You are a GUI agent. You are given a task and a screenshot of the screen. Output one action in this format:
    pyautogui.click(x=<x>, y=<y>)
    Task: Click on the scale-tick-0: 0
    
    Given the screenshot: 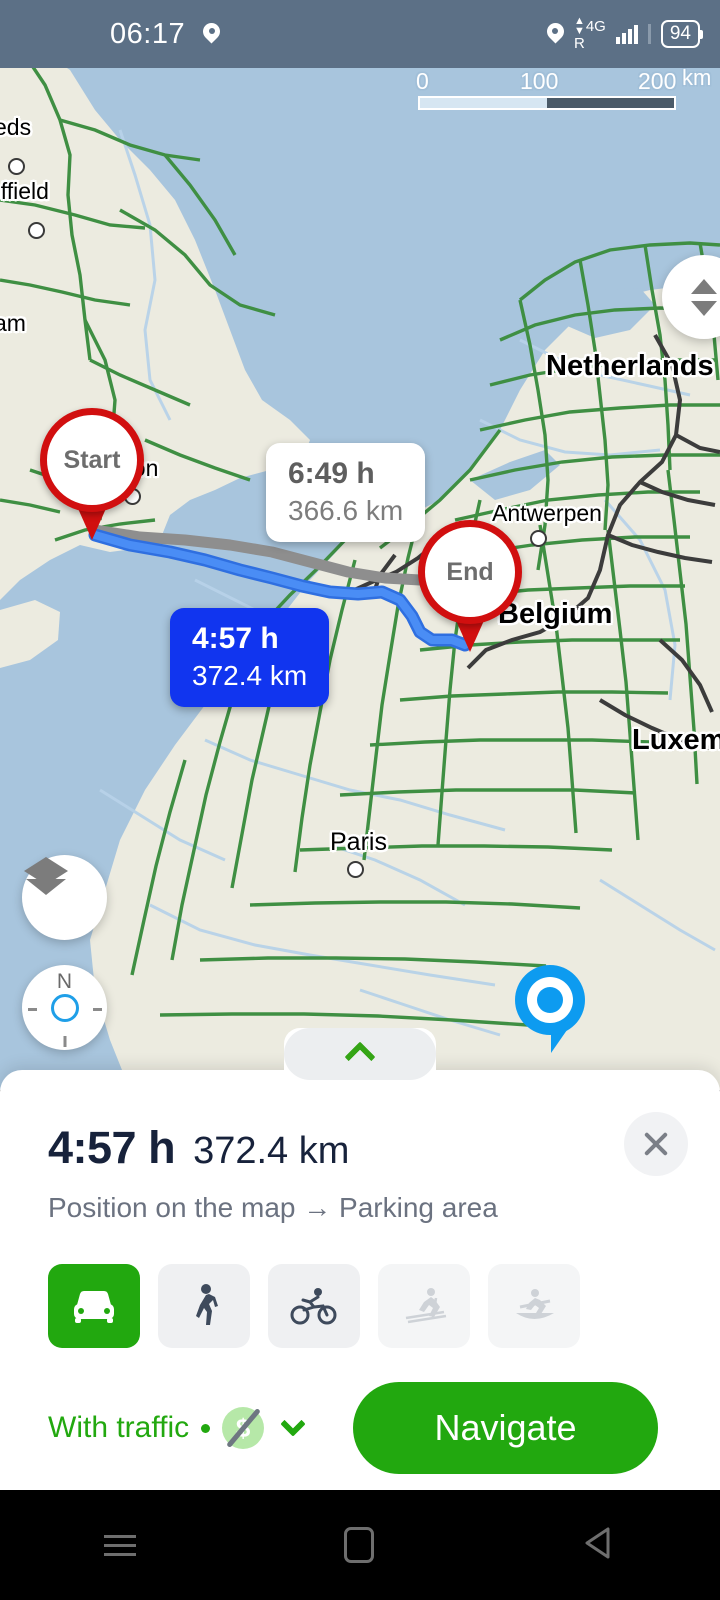 What is the action you would take?
    pyautogui.click(x=422, y=81)
    